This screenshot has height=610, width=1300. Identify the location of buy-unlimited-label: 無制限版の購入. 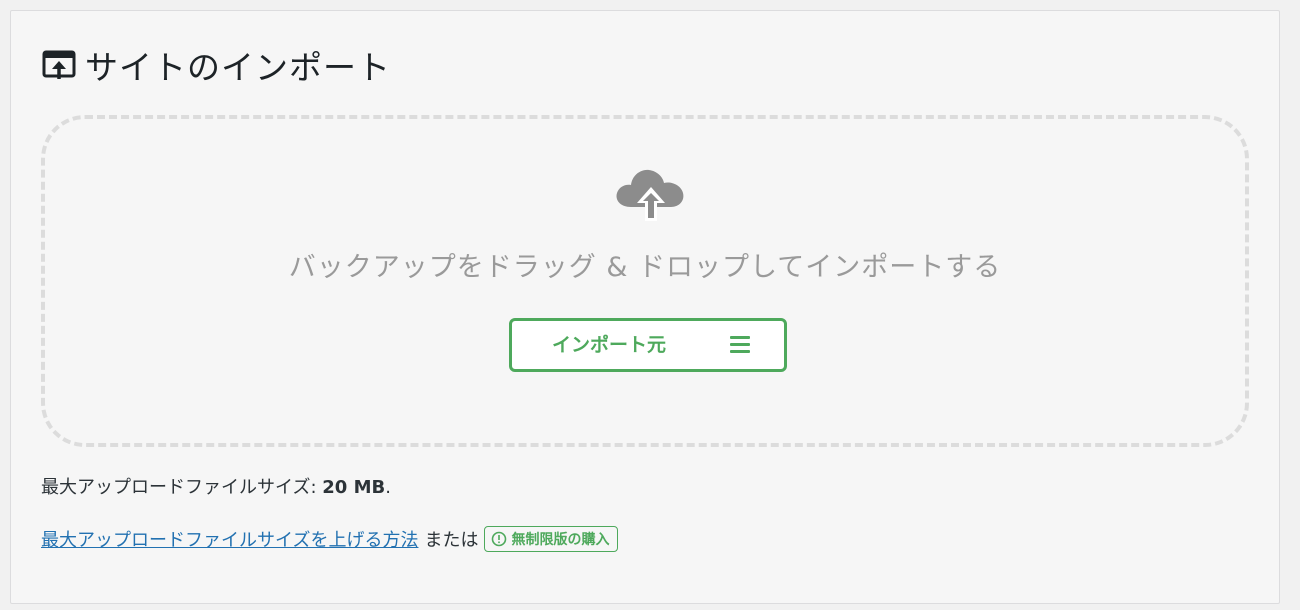
(560, 540).